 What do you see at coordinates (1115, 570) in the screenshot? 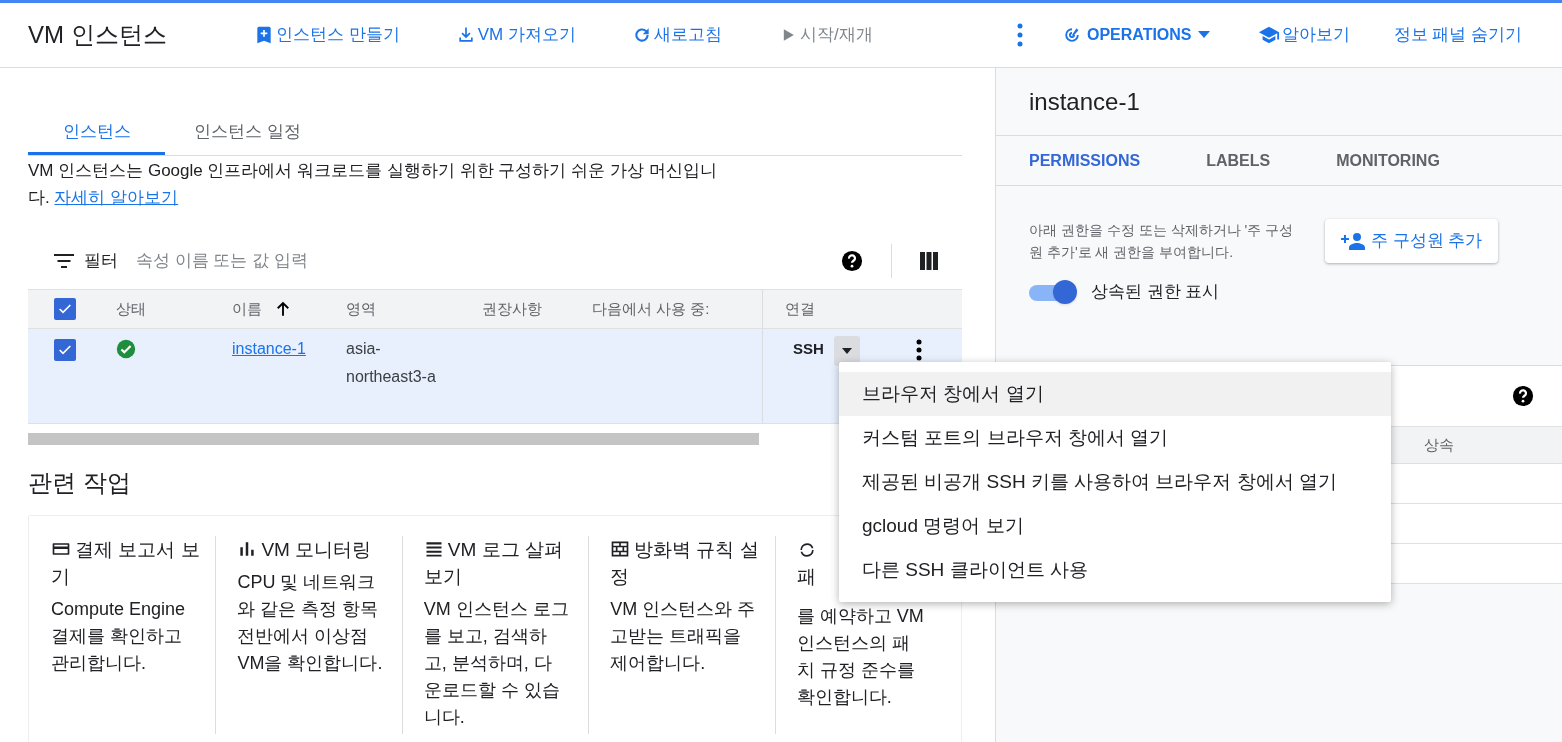
I see `menu-item: 다른 SSH 클라이언트 사용` at bounding box center [1115, 570].